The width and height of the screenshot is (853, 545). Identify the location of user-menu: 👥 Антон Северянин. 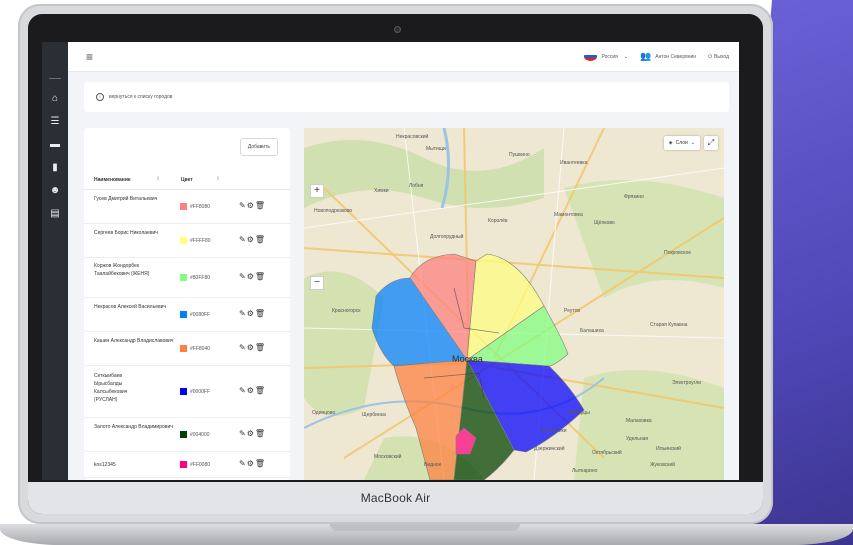
(668, 56).